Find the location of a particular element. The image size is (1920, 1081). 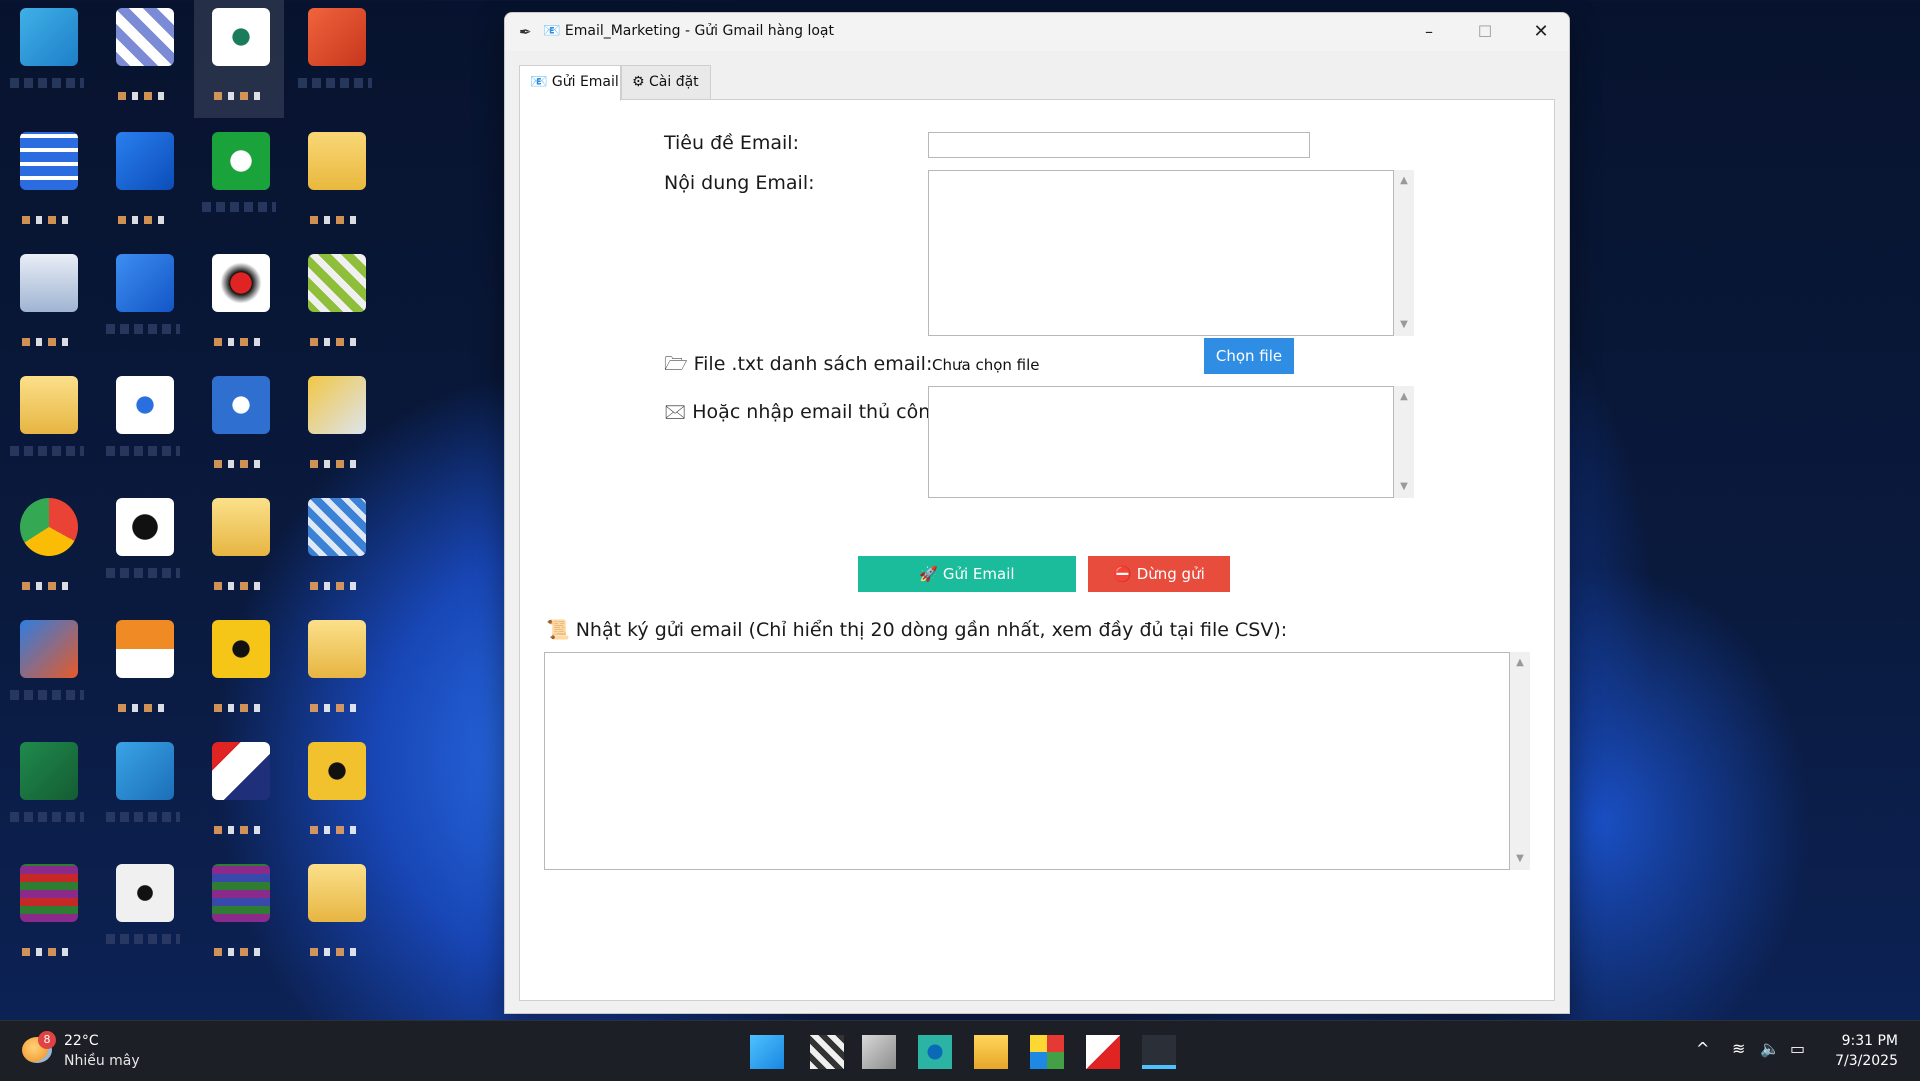

choose-file-button: Chọn file is located at coordinates (1249, 356).